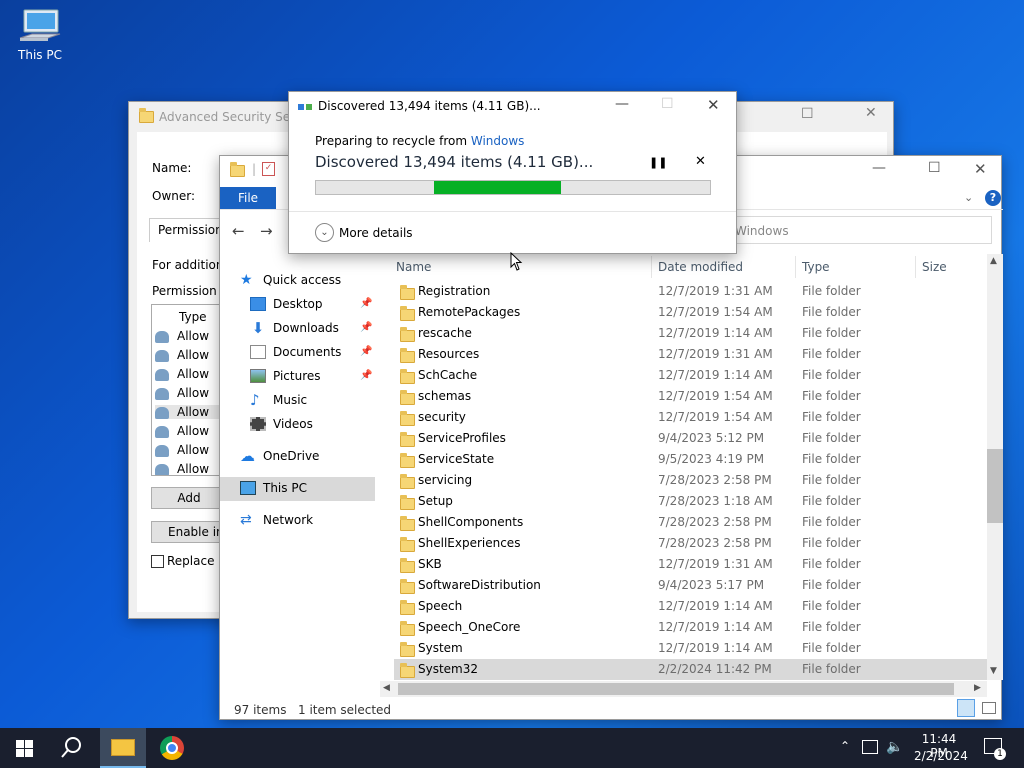  Describe the element at coordinates (295, 352) in the screenshot. I see `nav-documents: Documents` at that location.